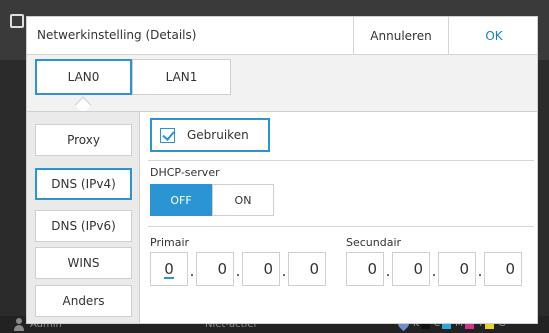 The image size is (549, 333). Describe the element at coordinates (170, 242) in the screenshot. I see `primary-dns-label: Primair` at that location.